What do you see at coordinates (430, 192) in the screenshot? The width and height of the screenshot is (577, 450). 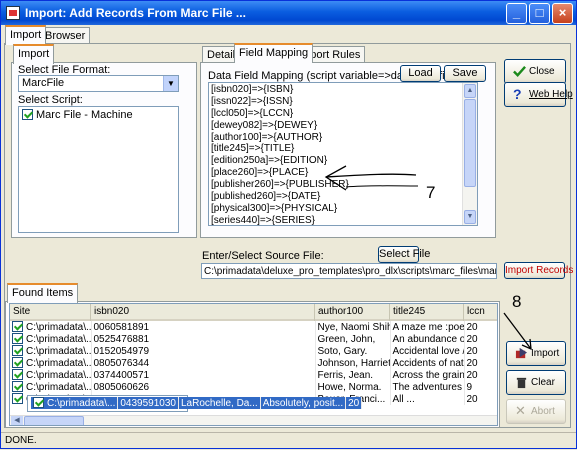 I see `annotation-7: 7` at bounding box center [430, 192].